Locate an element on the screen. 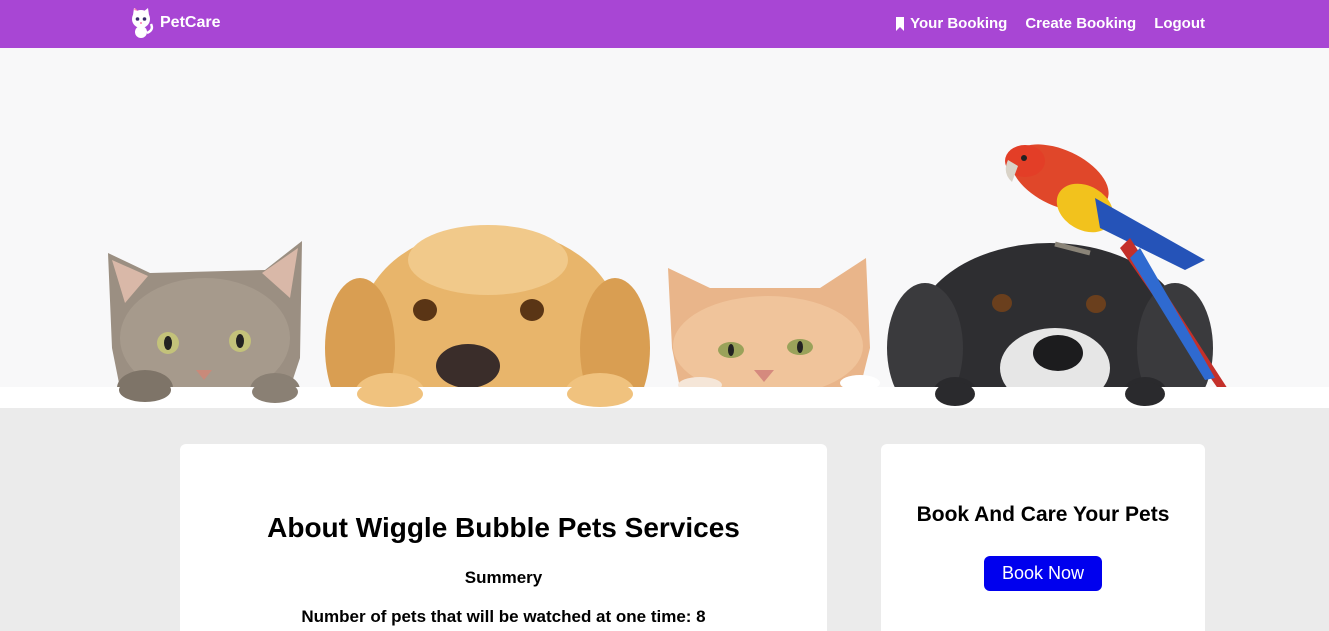  nav-your-booking: Your Booking is located at coordinates (951, 23).